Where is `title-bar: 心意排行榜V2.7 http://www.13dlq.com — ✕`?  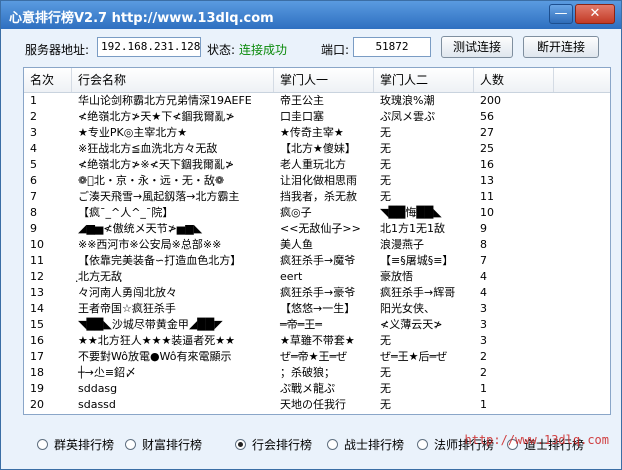
title-bar: 心意排行榜V2.7 http://www.13dlq.com — ✕ is located at coordinates (311, 15).